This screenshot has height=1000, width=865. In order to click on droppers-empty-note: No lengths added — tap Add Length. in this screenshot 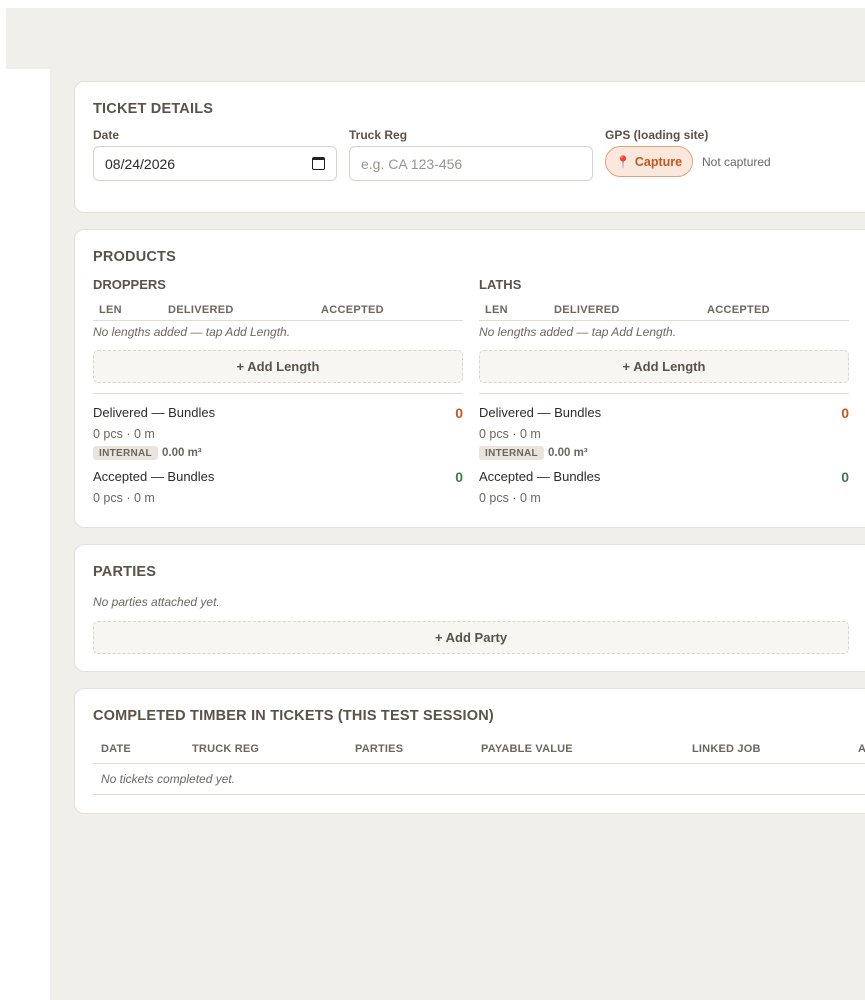, I will do `click(192, 332)`.